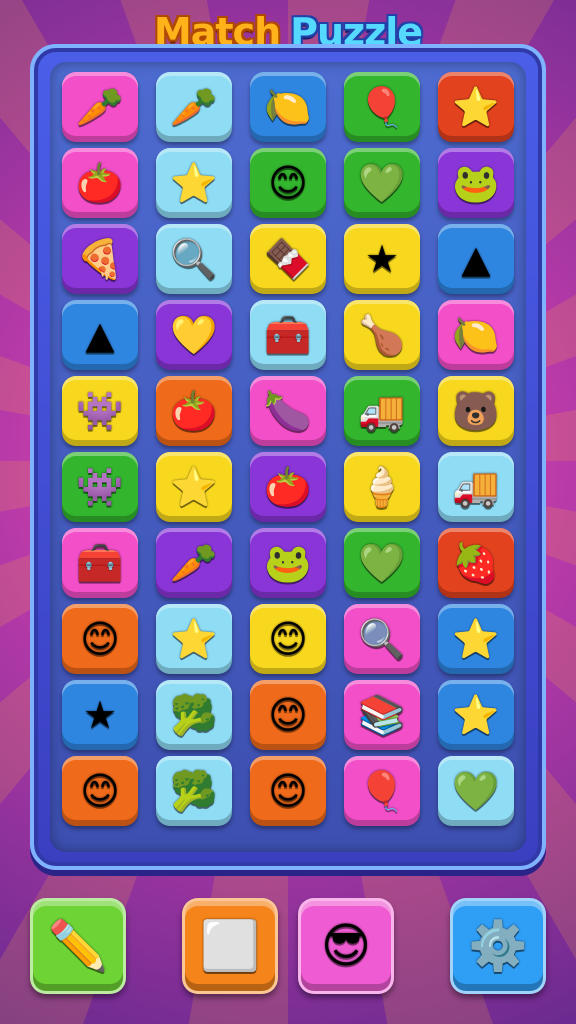  I want to click on gear-icon: ⚙️, so click(498, 946).